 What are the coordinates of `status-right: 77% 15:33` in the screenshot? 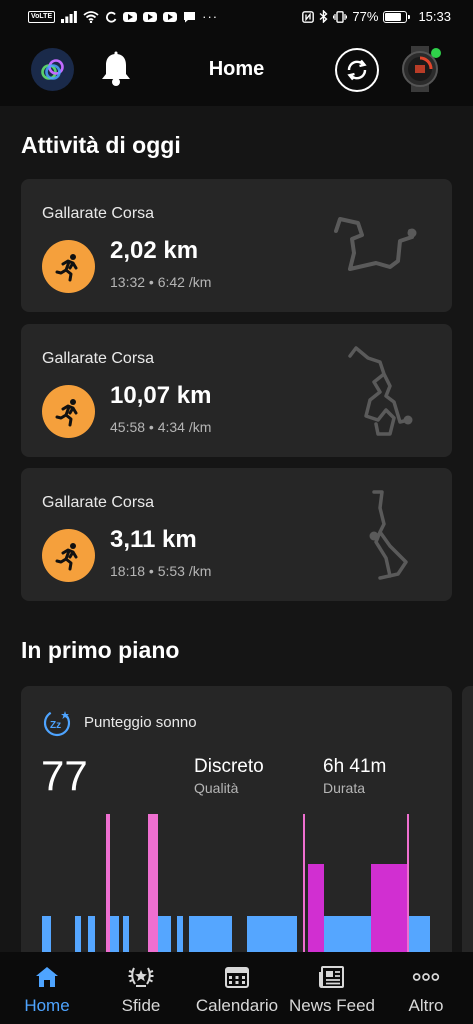 It's located at (376, 16).